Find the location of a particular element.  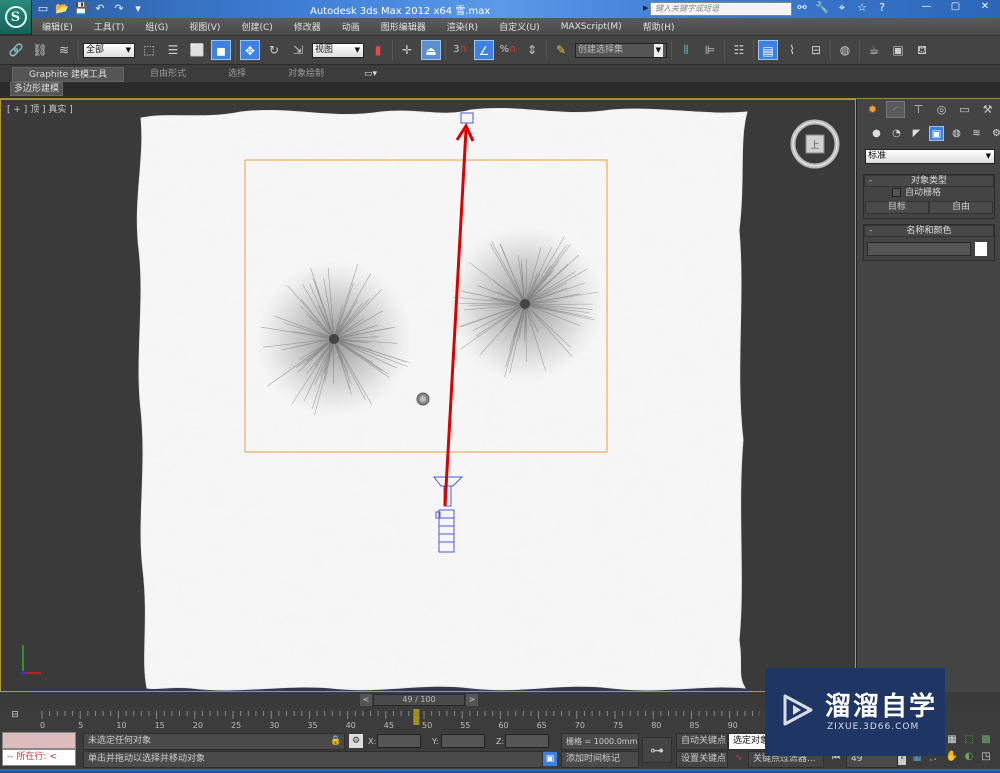

menu-customize: 自定义(U) is located at coordinates (519, 26).